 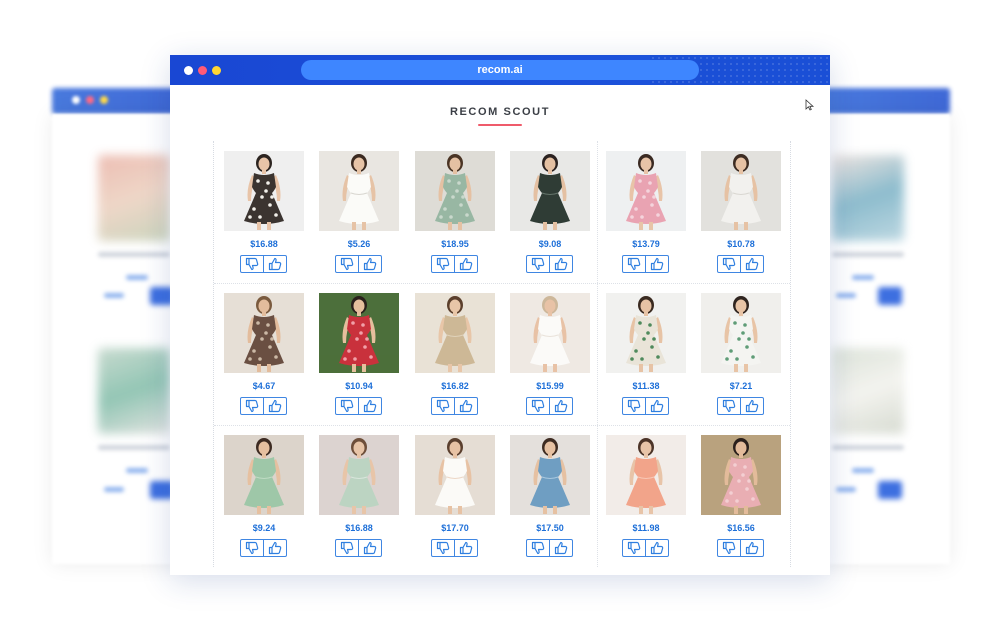 What do you see at coordinates (890, 490) in the screenshot?
I see `background-button` at bounding box center [890, 490].